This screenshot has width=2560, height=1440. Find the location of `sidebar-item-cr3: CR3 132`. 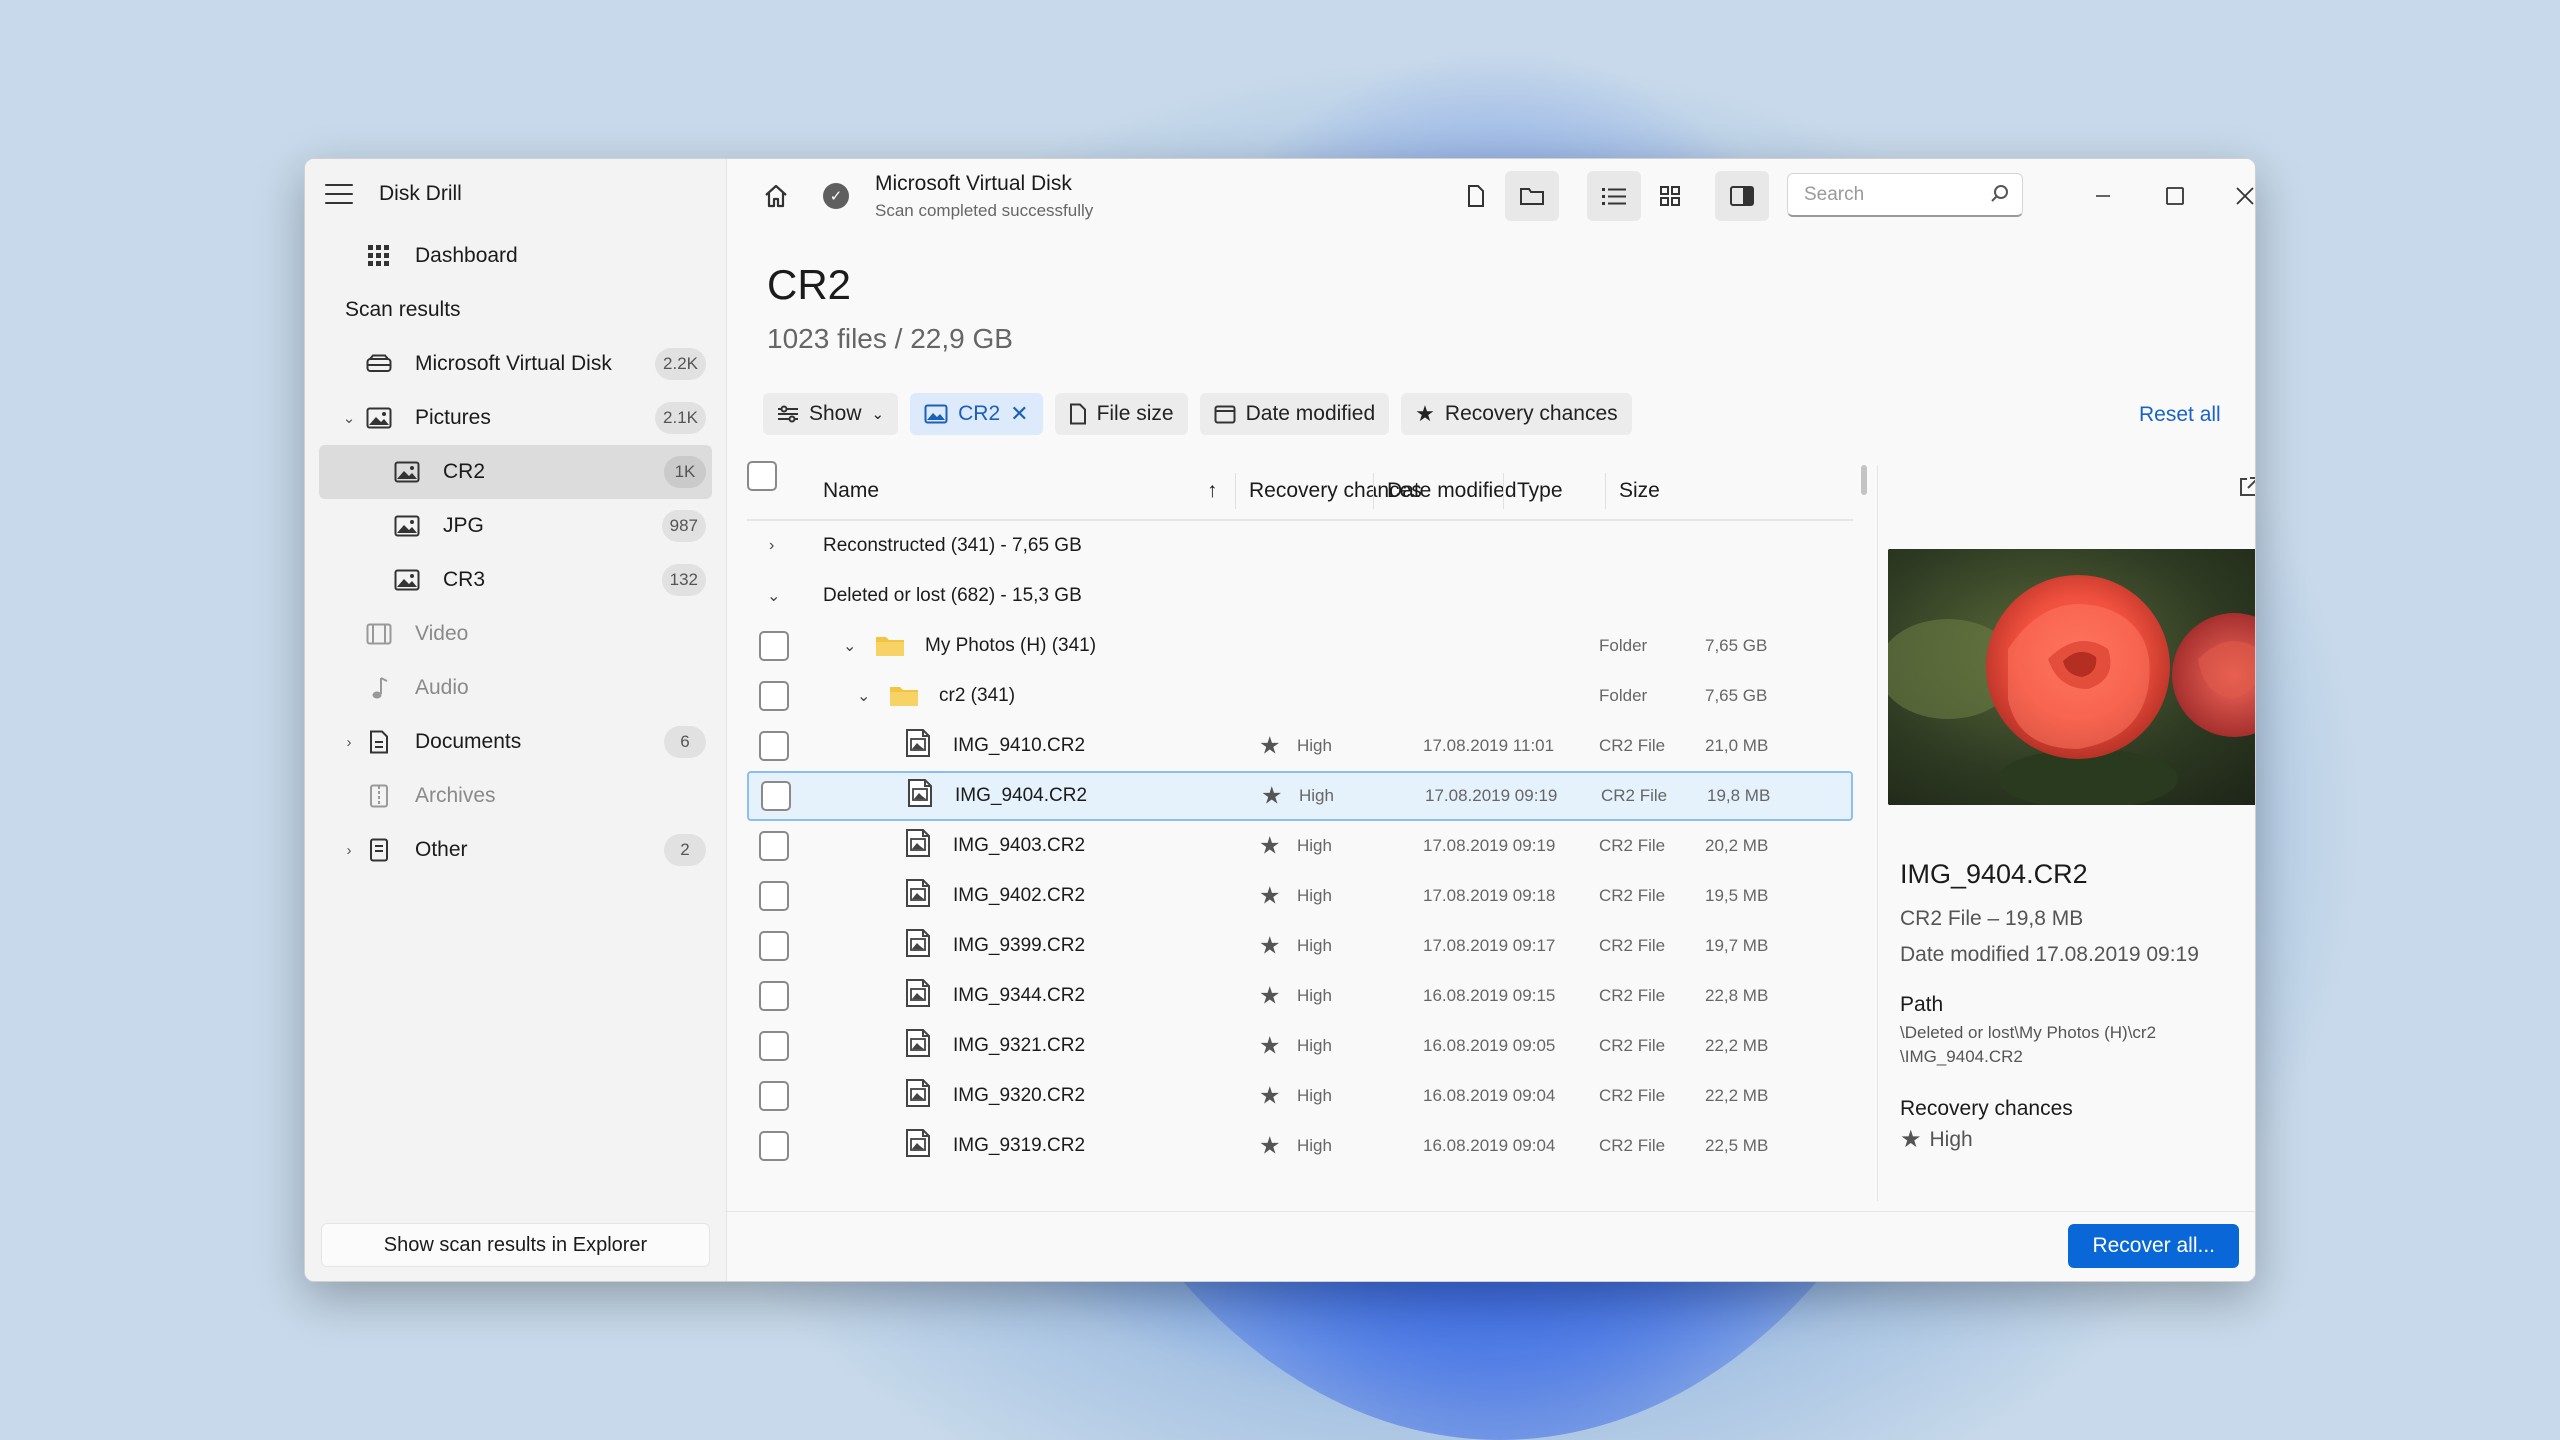

sidebar-item-cr3: CR3 132 is located at coordinates (515, 580).